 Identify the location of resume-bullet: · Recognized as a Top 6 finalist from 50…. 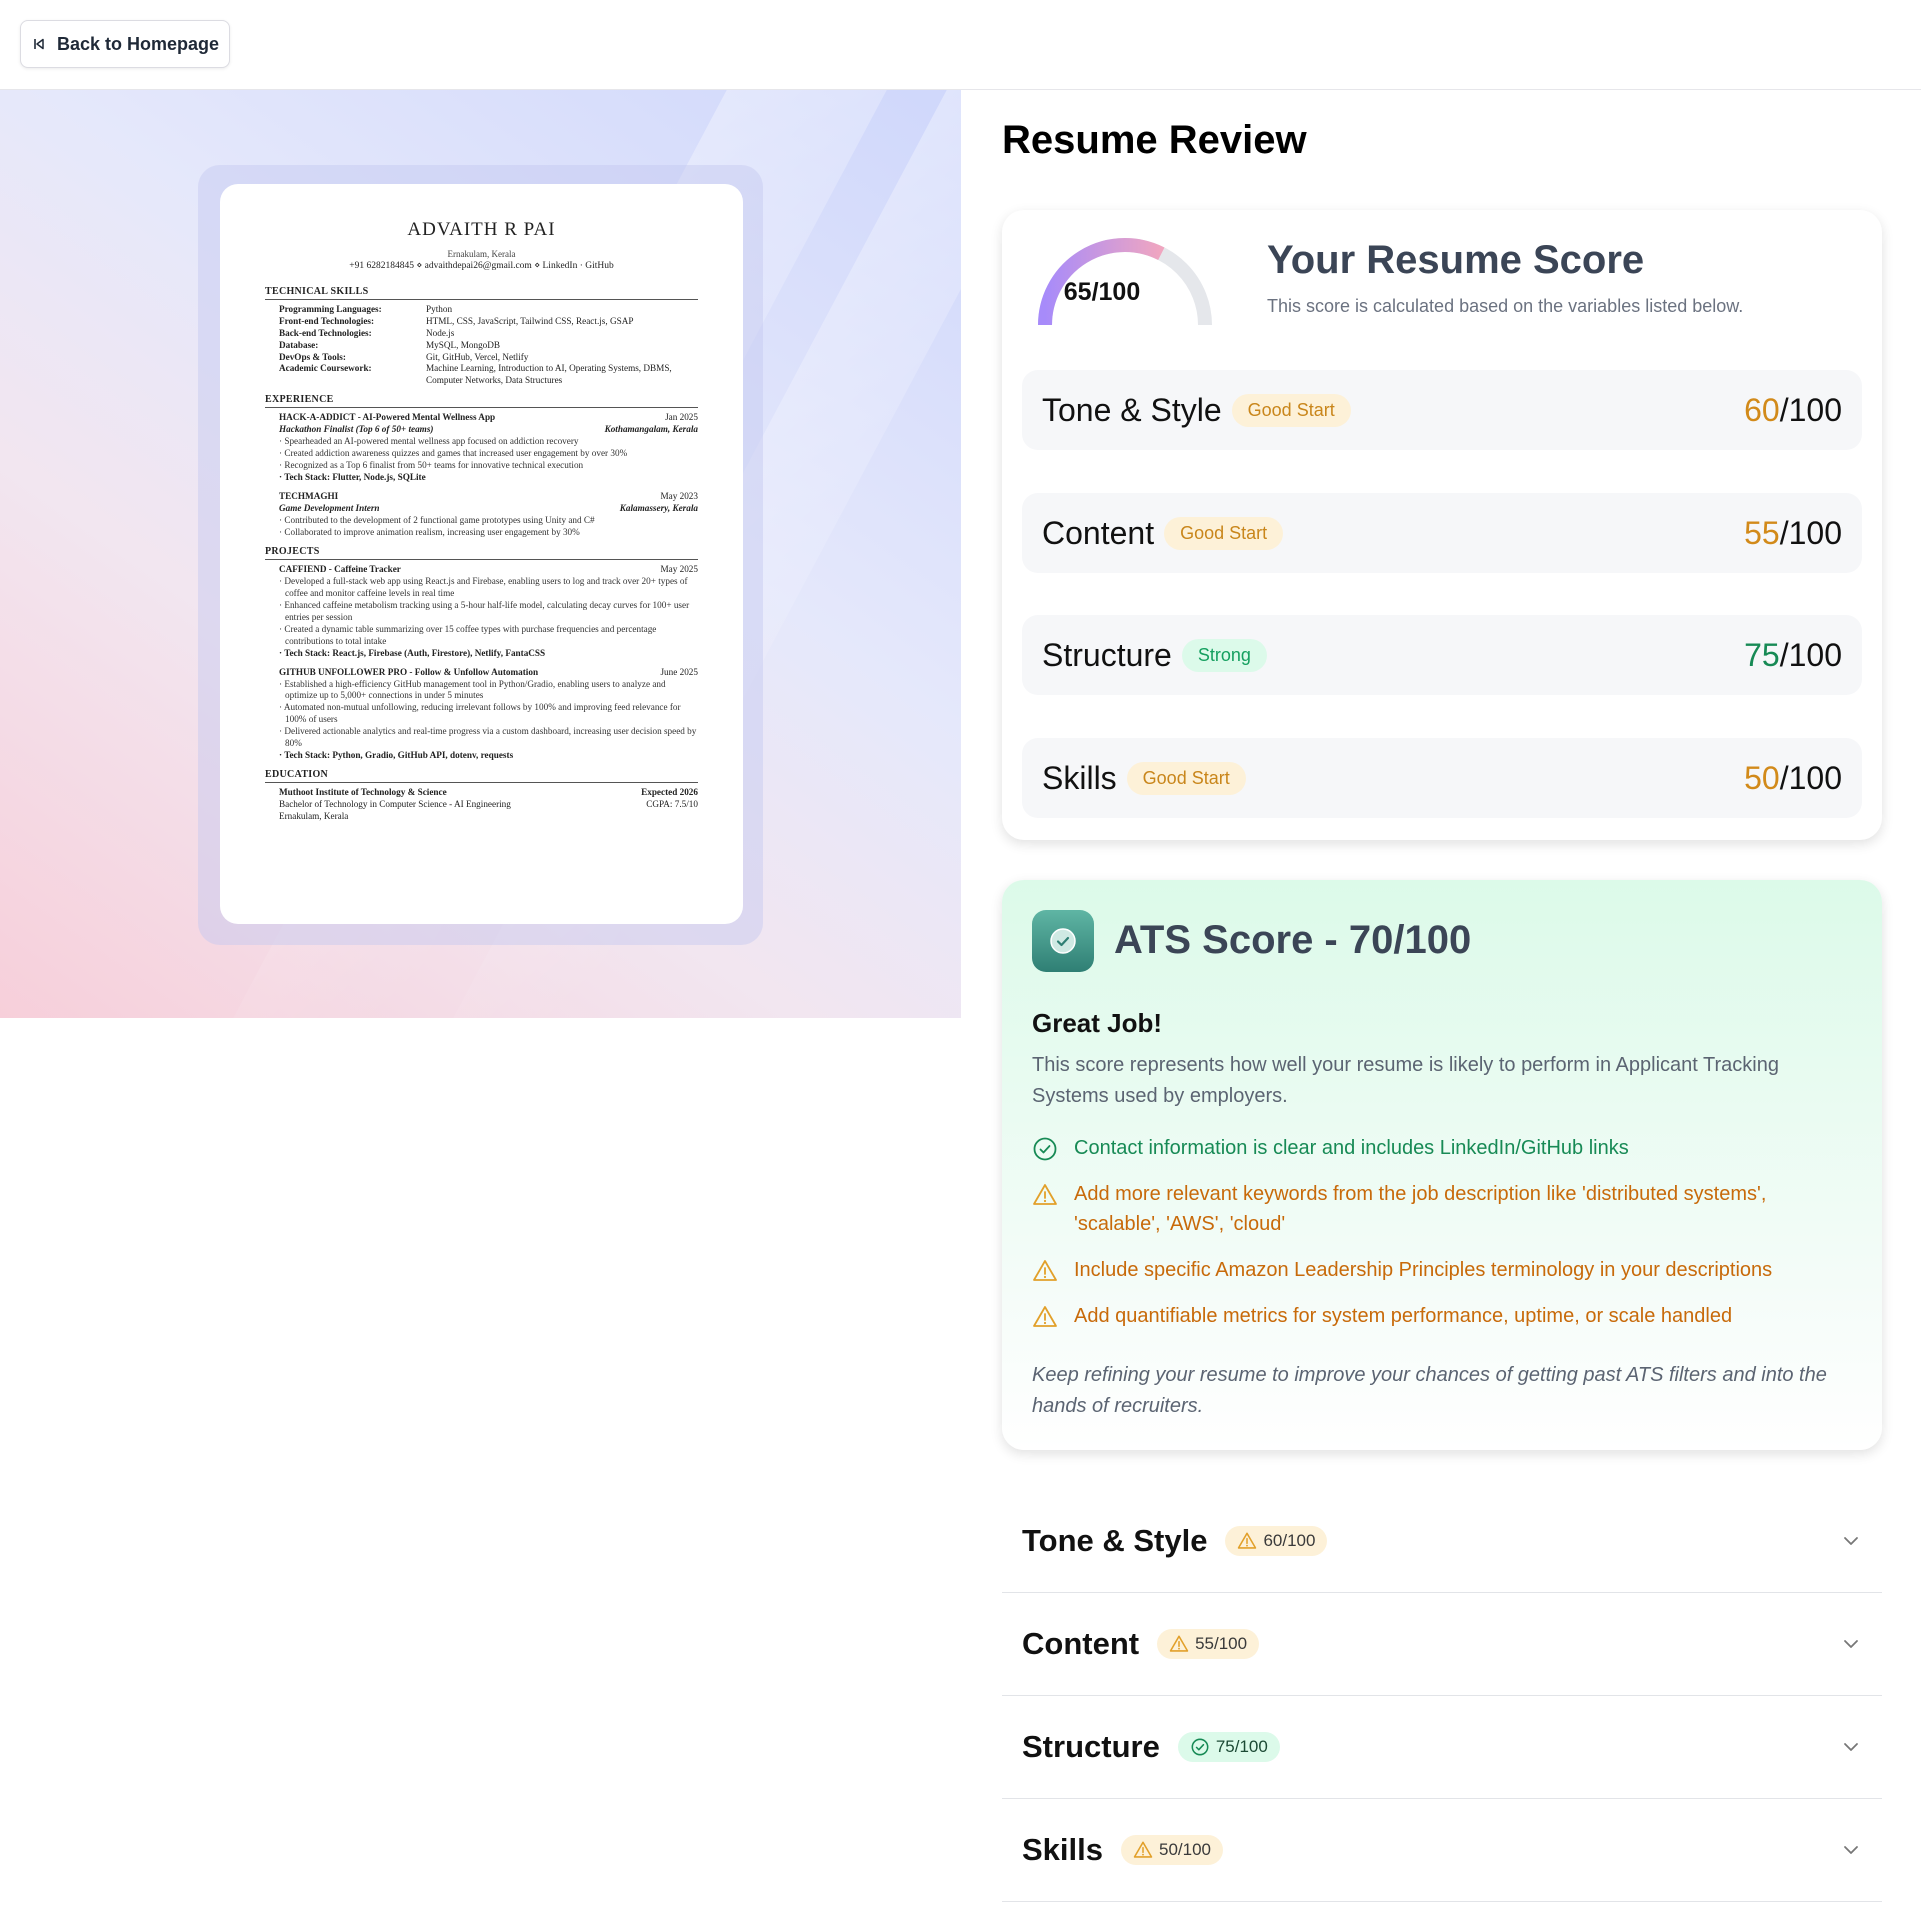
(431, 465).